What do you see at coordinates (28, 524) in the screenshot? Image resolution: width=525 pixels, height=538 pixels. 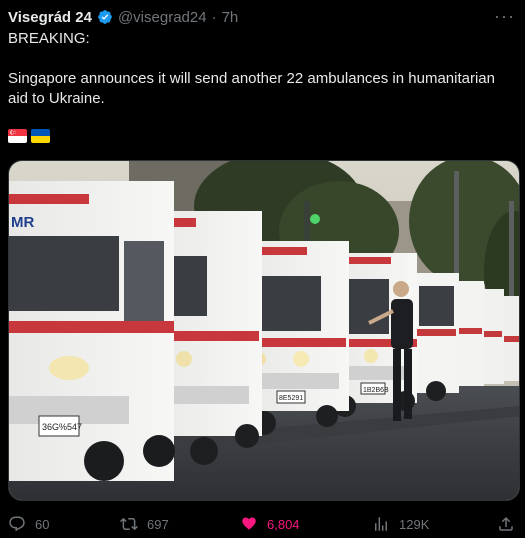 I see `reply-button: 60` at bounding box center [28, 524].